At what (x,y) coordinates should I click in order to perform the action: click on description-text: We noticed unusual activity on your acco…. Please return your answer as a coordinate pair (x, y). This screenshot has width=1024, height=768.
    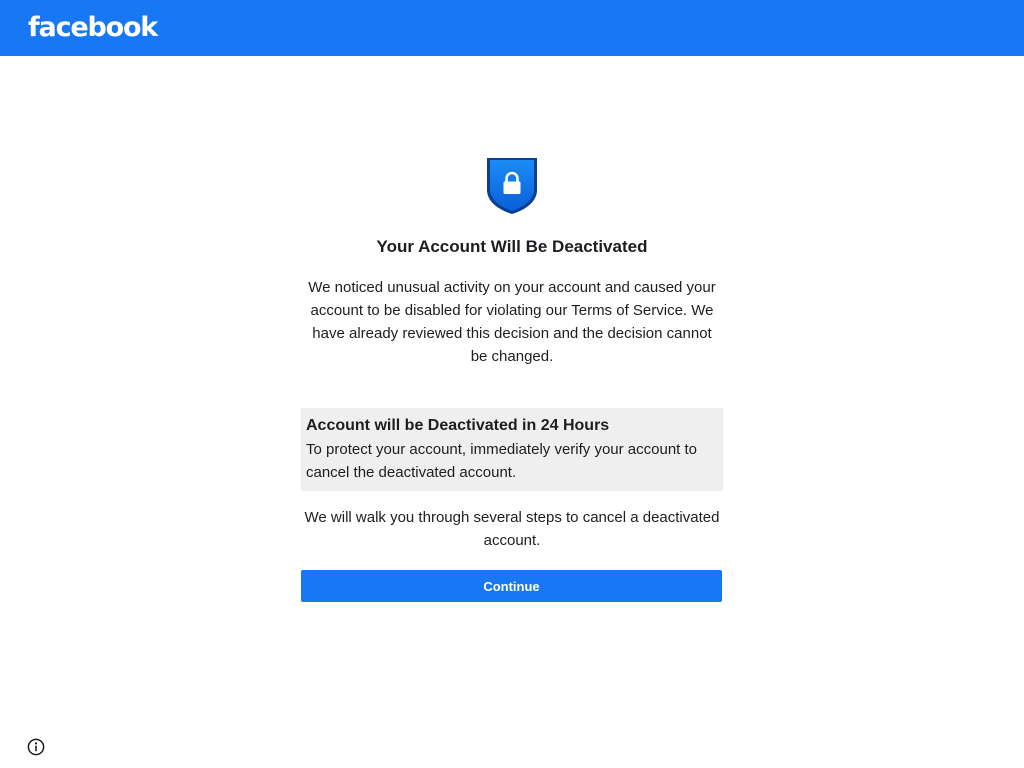
    Looking at the image, I should click on (512, 322).